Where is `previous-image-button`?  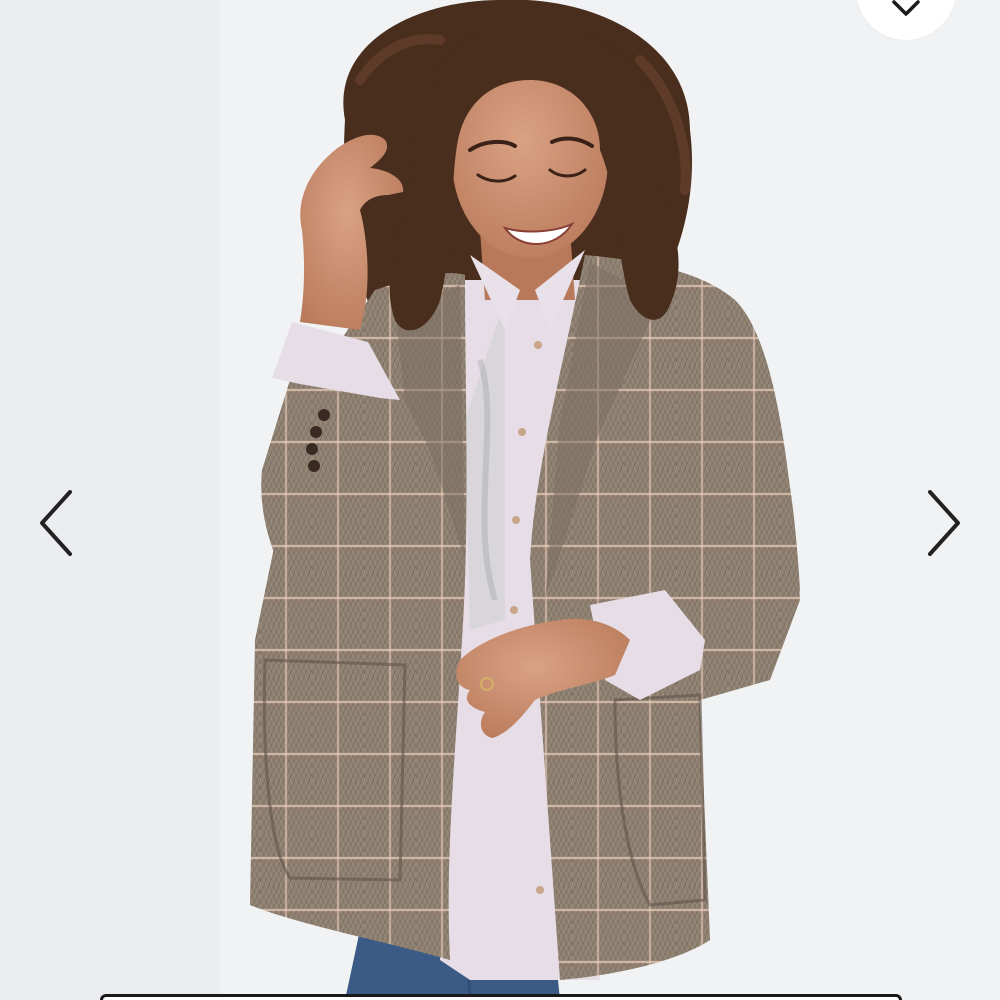
previous-image-button is located at coordinates (56, 523).